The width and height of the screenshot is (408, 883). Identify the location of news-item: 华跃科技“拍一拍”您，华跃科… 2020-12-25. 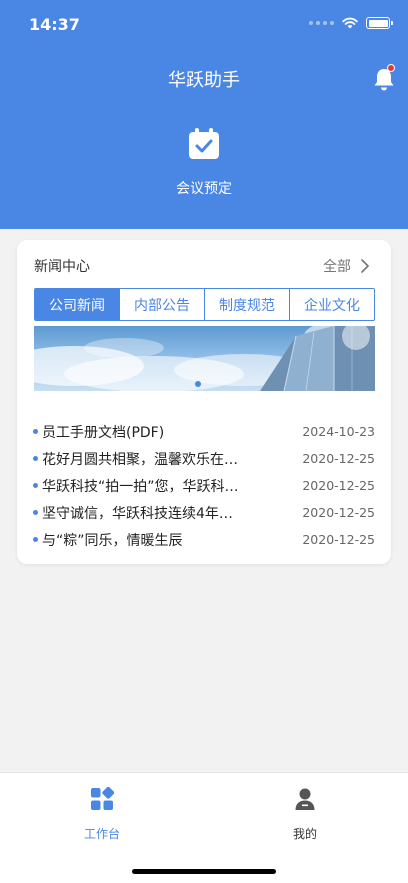
(204, 485).